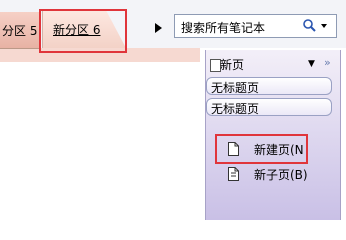 Image resolution: width=346 pixels, height=240 pixels. What do you see at coordinates (261, 149) in the screenshot?
I see `menu-highlight-box` at bounding box center [261, 149].